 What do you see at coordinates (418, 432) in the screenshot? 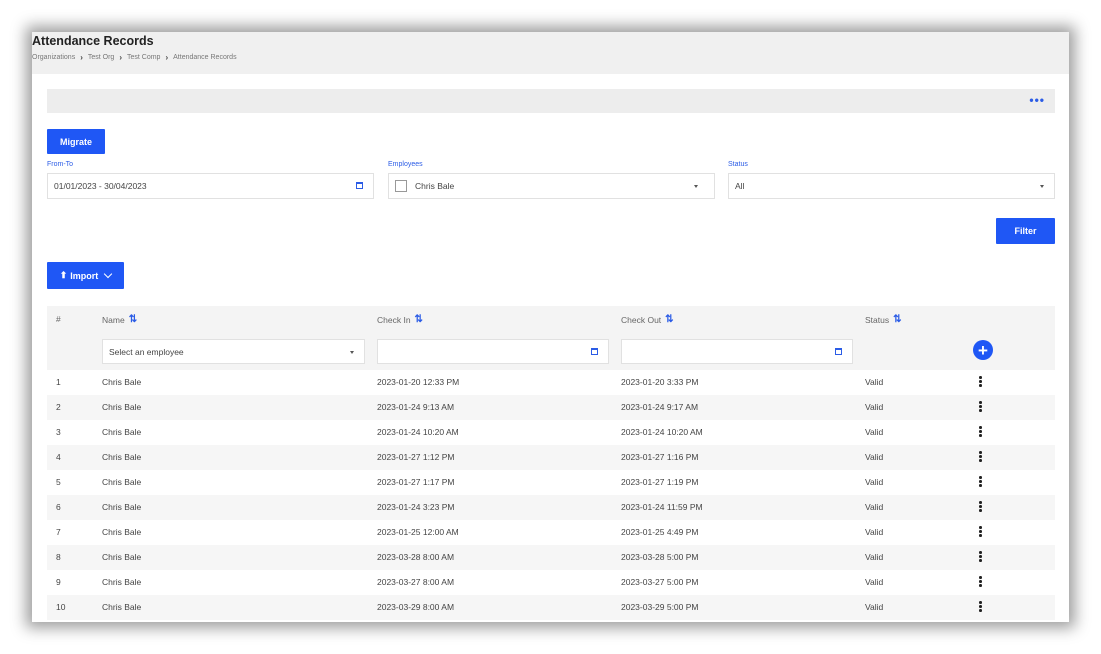
I see `row-check-in: 2023-01-24 10:20 AM` at bounding box center [418, 432].